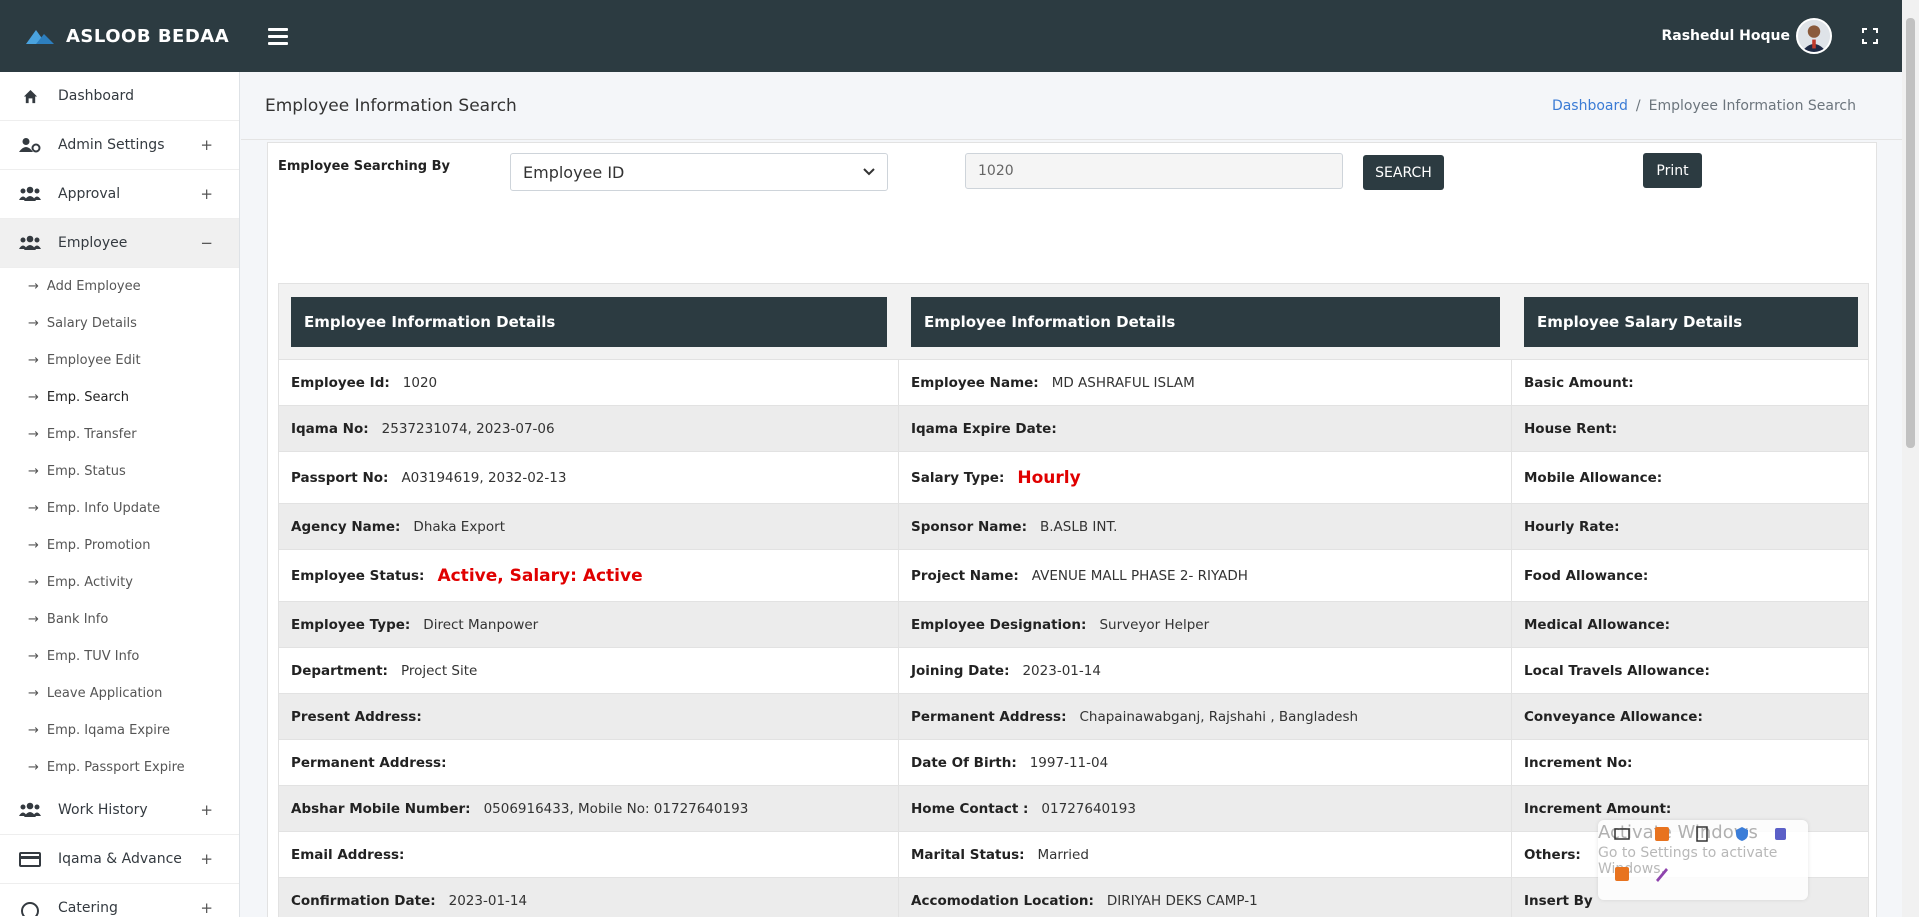  What do you see at coordinates (1691, 321) in the screenshot?
I see `column-header-salary-details: Employee Salary Details` at bounding box center [1691, 321].